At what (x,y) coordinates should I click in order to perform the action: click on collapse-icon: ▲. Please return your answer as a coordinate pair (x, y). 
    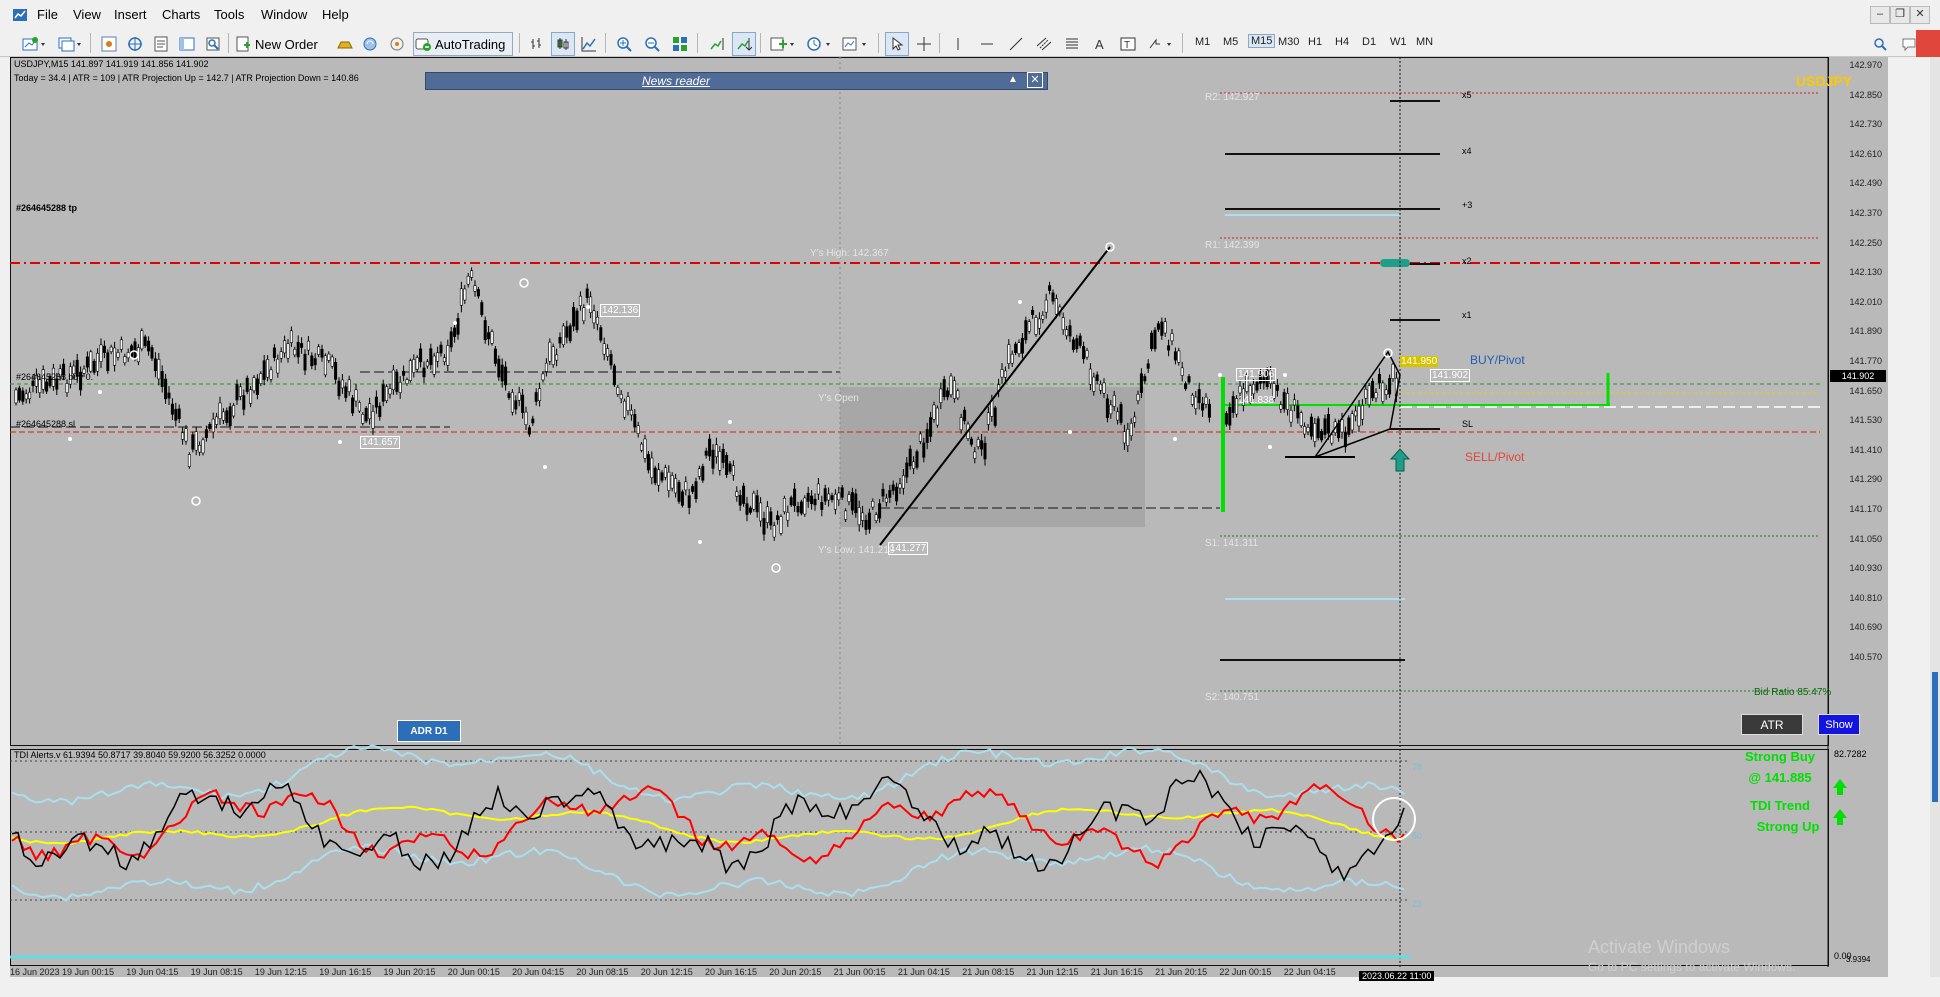
    Looking at the image, I should click on (1013, 79).